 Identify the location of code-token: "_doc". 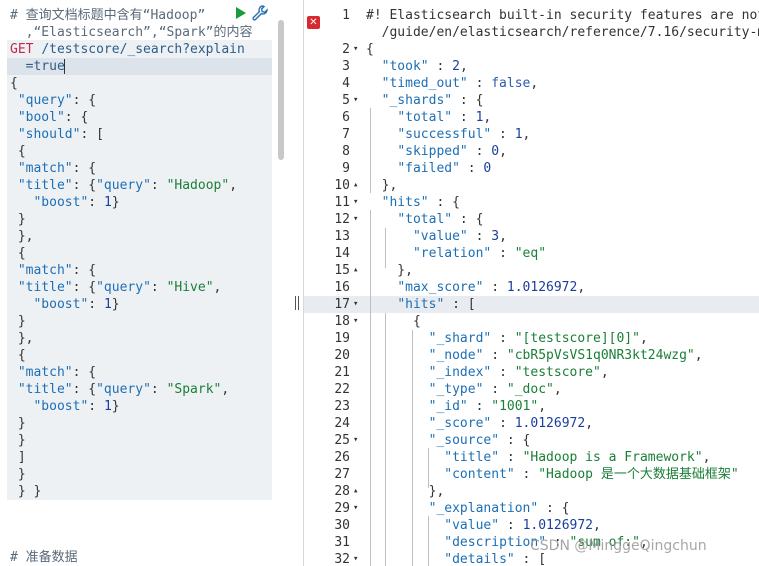
(530, 389).